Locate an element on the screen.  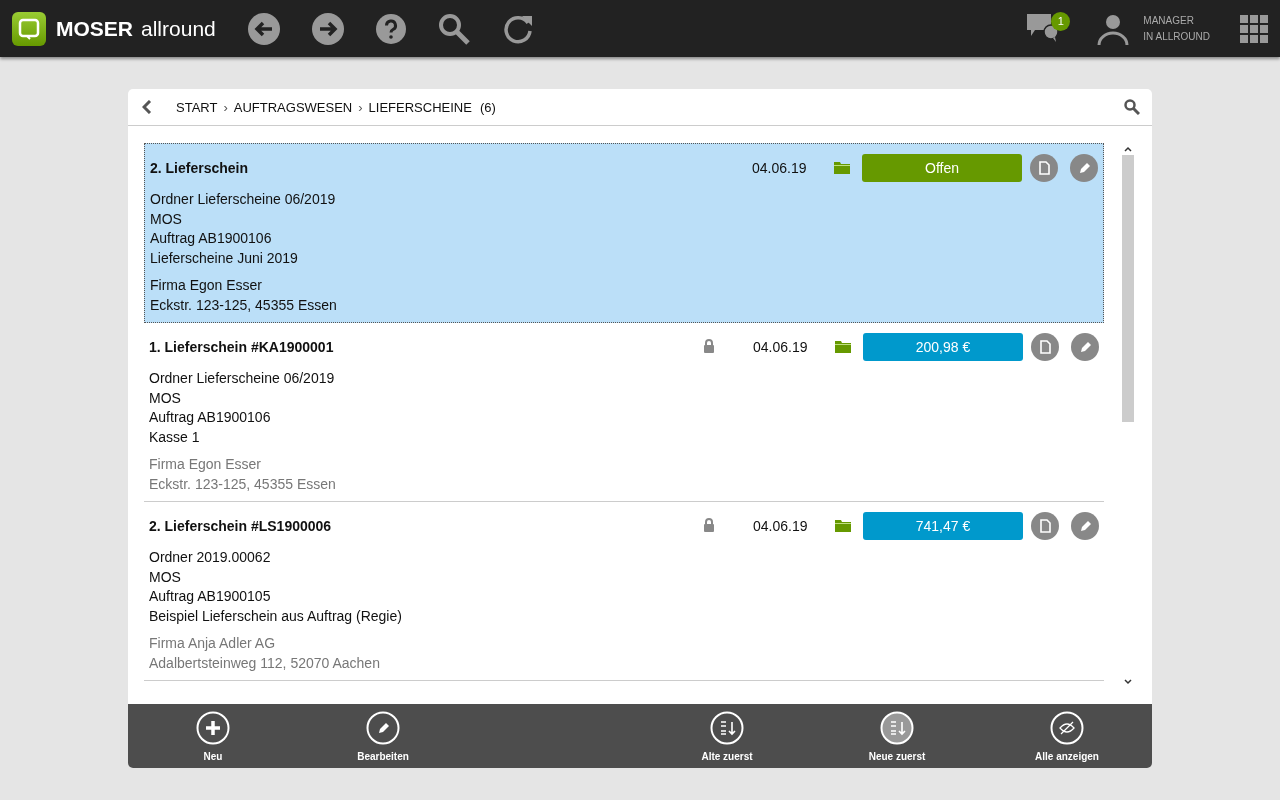
scrollbar-thumb is located at coordinates (1128, 288).